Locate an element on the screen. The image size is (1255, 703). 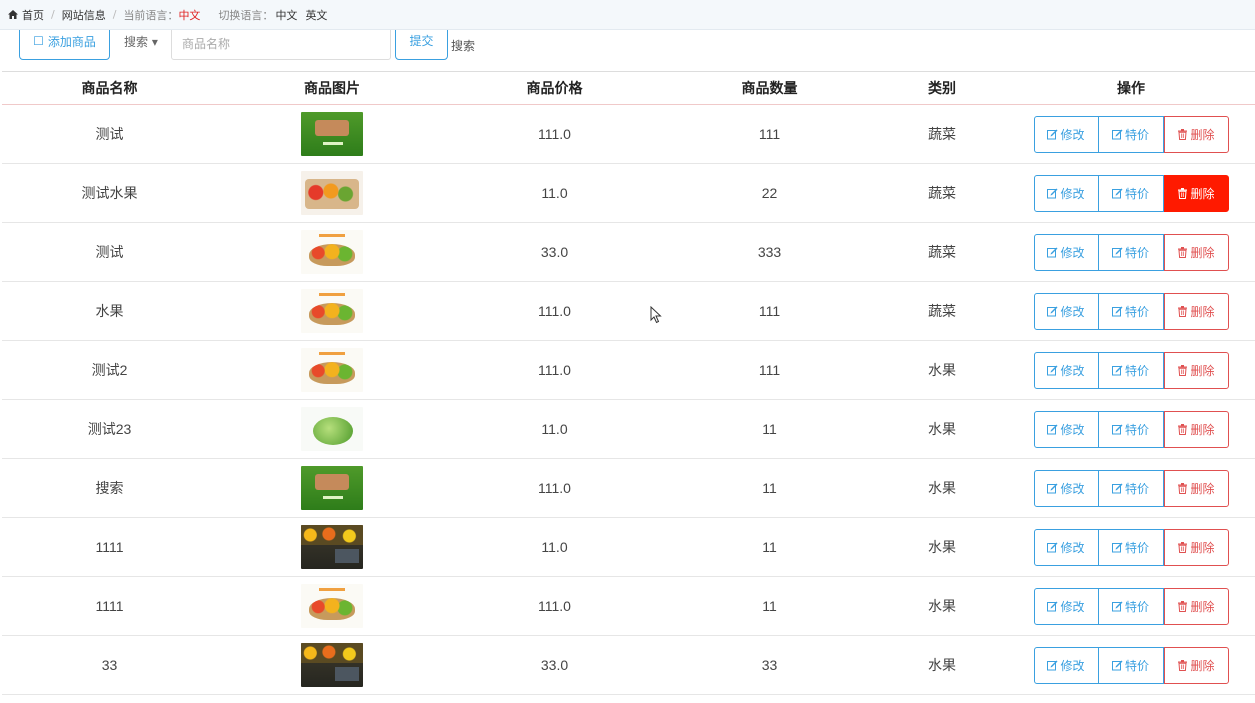
header-price: 商品价格 is located at coordinates (554, 88).